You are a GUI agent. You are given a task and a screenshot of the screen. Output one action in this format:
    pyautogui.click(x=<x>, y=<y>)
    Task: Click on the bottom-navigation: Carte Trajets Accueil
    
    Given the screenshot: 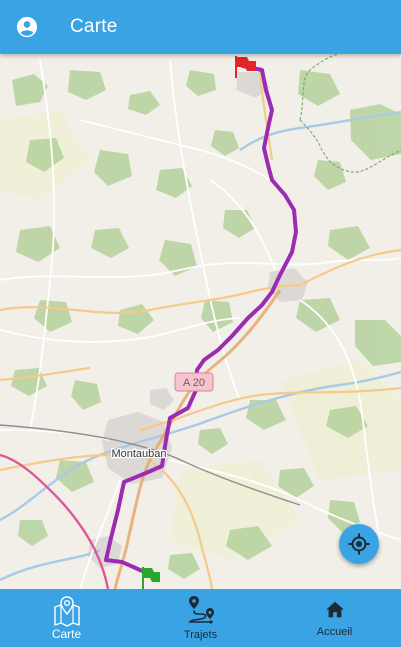 What is the action you would take?
    pyautogui.click(x=200, y=618)
    